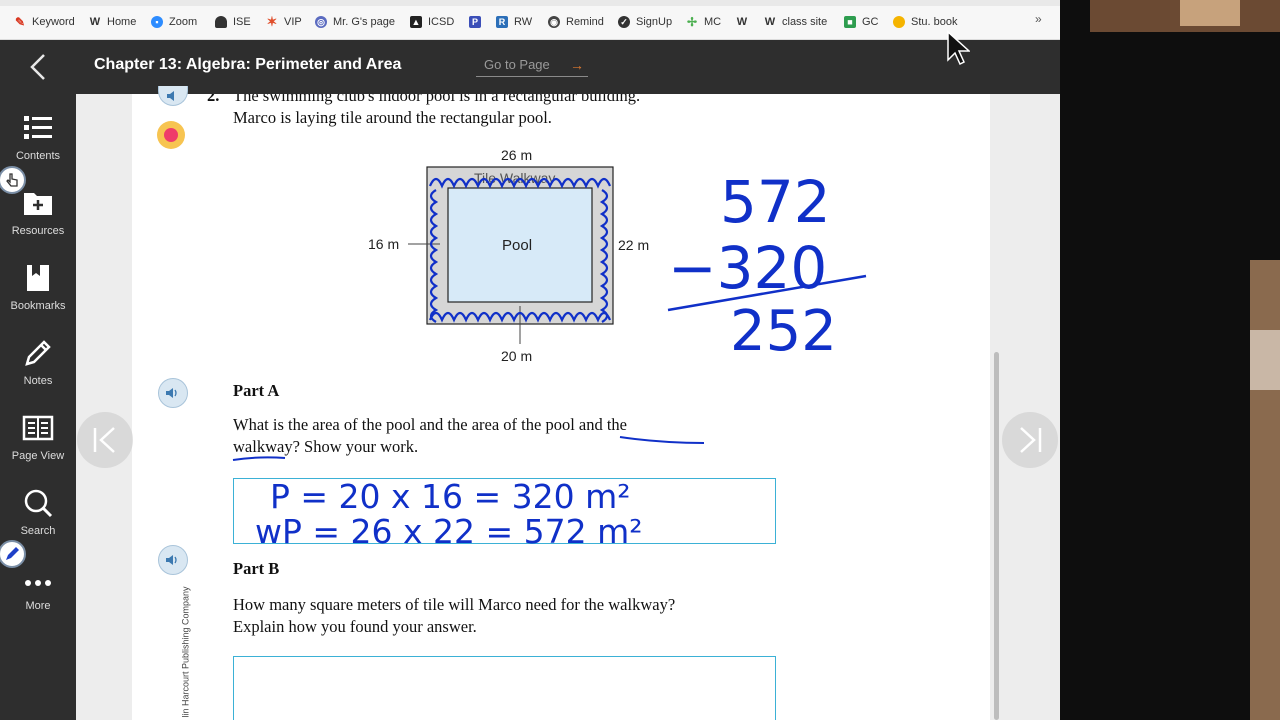  What do you see at coordinates (585, 22) in the screenshot?
I see `bookmark-label: Remind` at bounding box center [585, 22].